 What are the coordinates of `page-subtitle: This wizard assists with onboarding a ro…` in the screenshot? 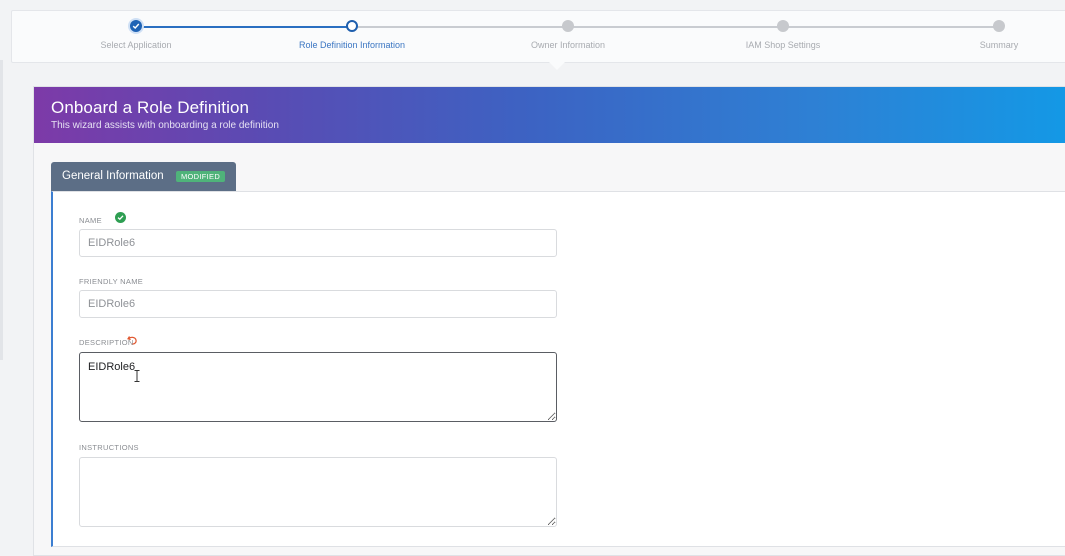 It's located at (165, 125).